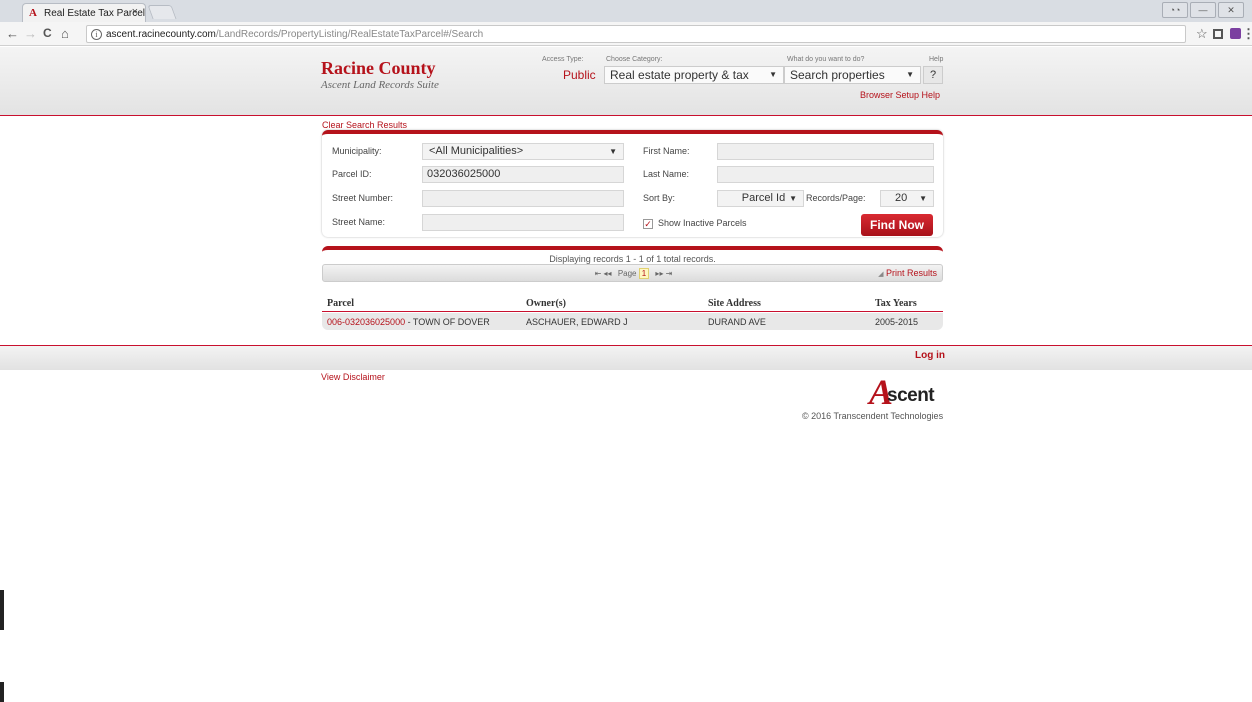 The width and height of the screenshot is (1252, 702). I want to click on extension-icon, so click(1218, 34).